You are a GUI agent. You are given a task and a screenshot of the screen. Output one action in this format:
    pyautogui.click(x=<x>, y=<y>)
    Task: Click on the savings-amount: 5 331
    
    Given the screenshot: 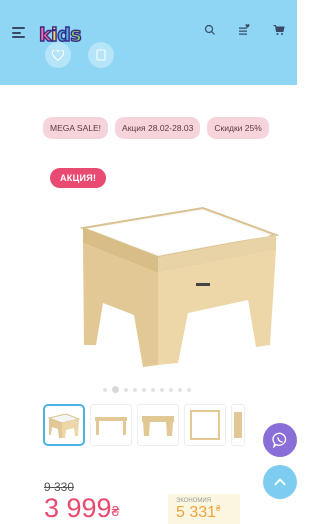 What is the action you would take?
    pyautogui.click(x=196, y=512)
    